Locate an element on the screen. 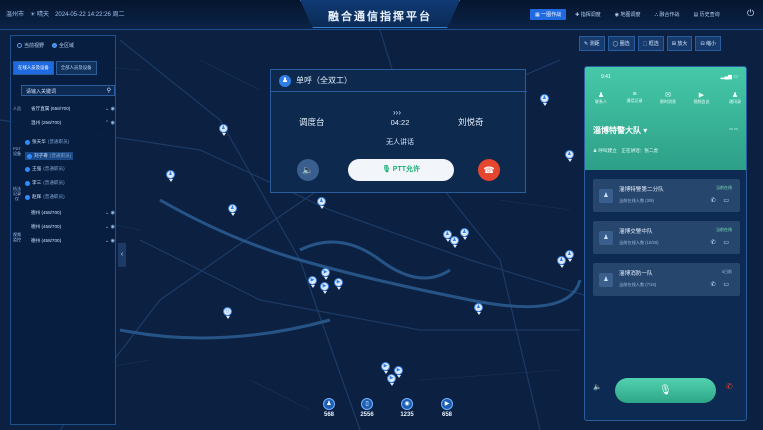 The height and width of the screenshot is (430, 763). search-icon: ⚲ is located at coordinates (109, 90).